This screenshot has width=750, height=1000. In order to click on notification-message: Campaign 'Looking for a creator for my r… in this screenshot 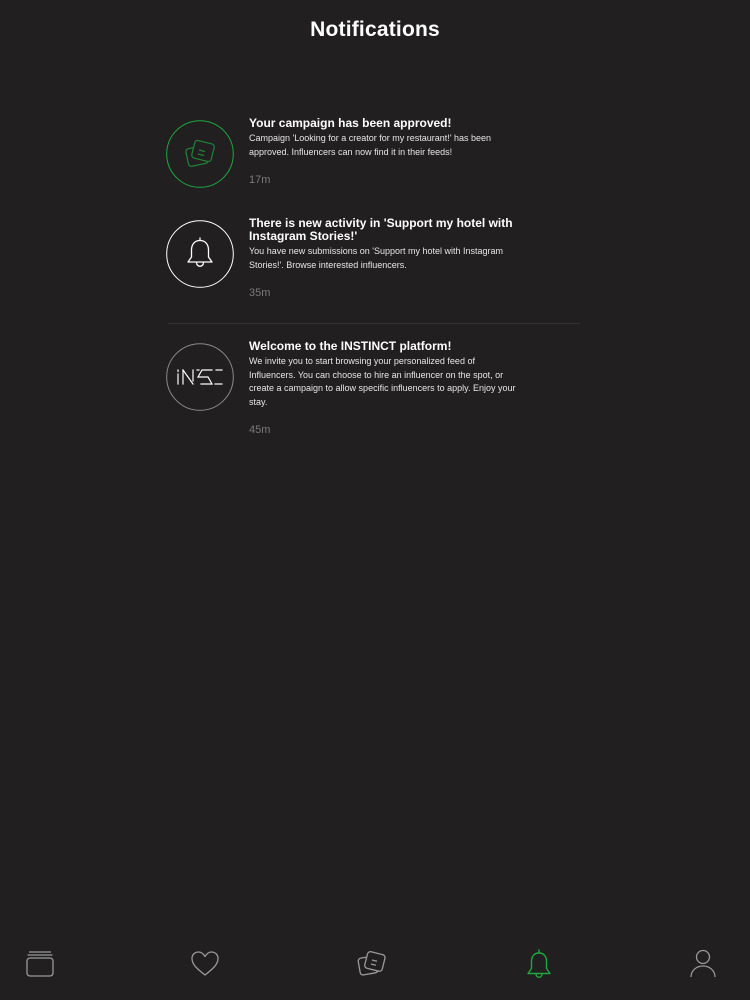, I will do `click(370, 145)`.